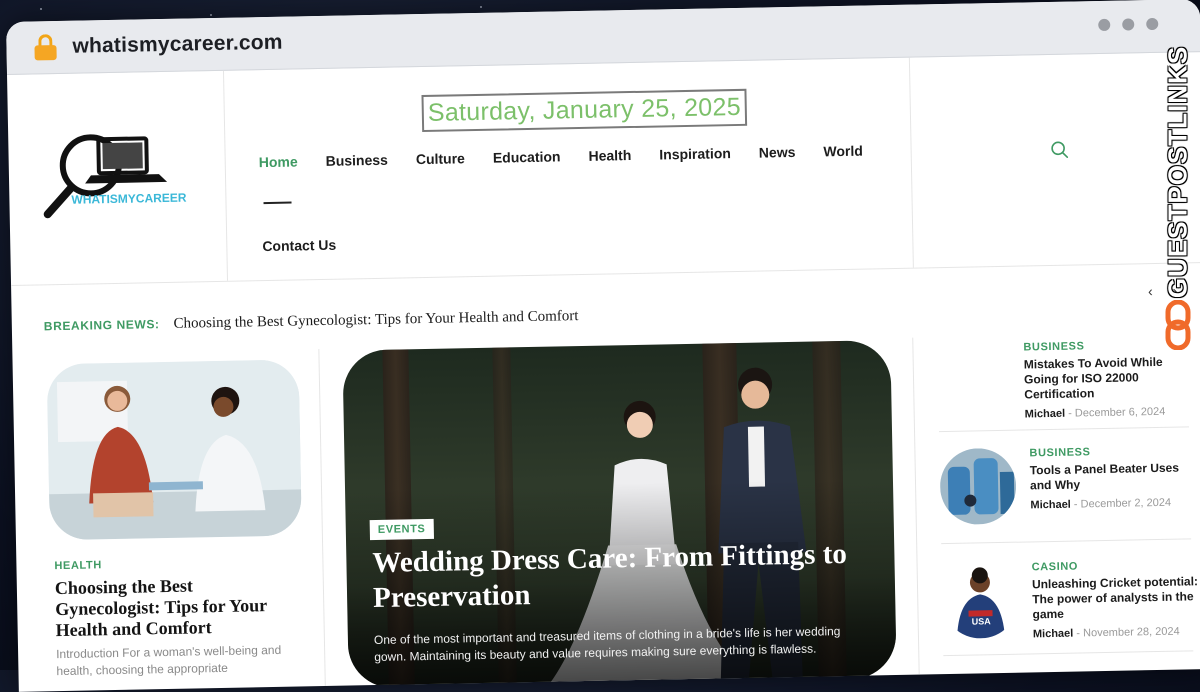  I want to click on nav-contact-us: Contact Us, so click(299, 245).